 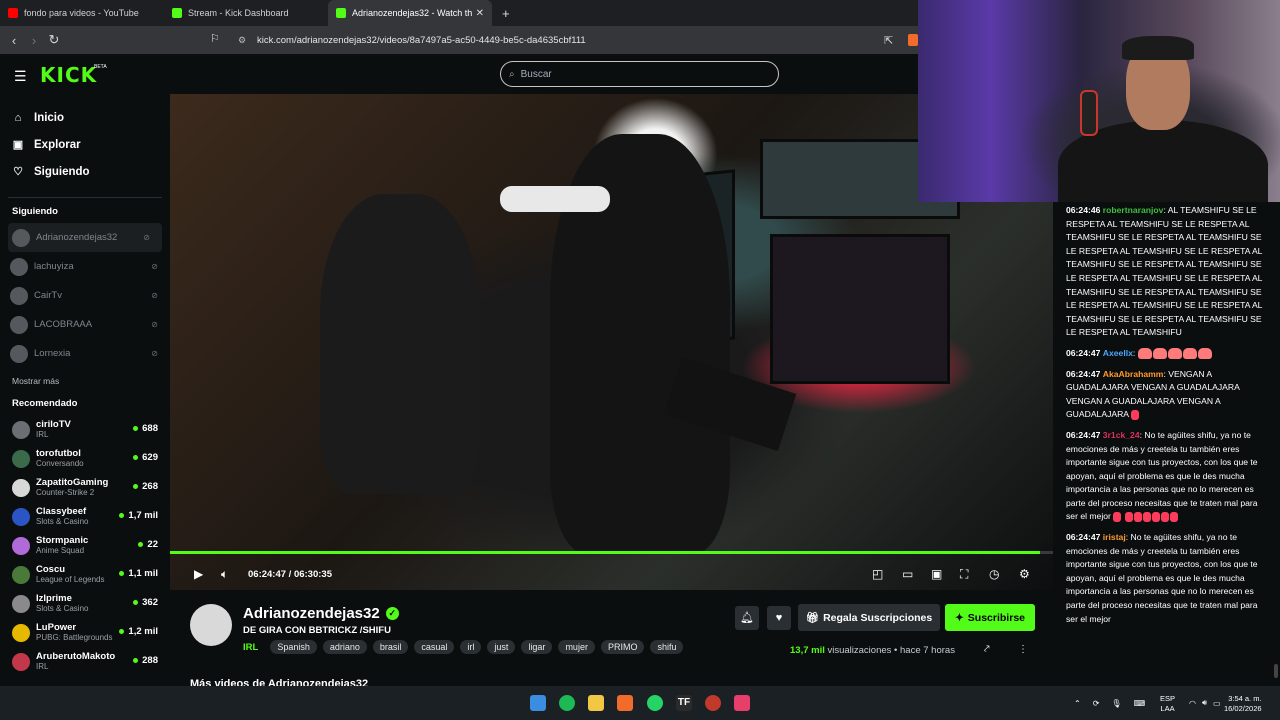 What do you see at coordinates (501, 647) in the screenshot?
I see `tag-chip: just` at bounding box center [501, 647].